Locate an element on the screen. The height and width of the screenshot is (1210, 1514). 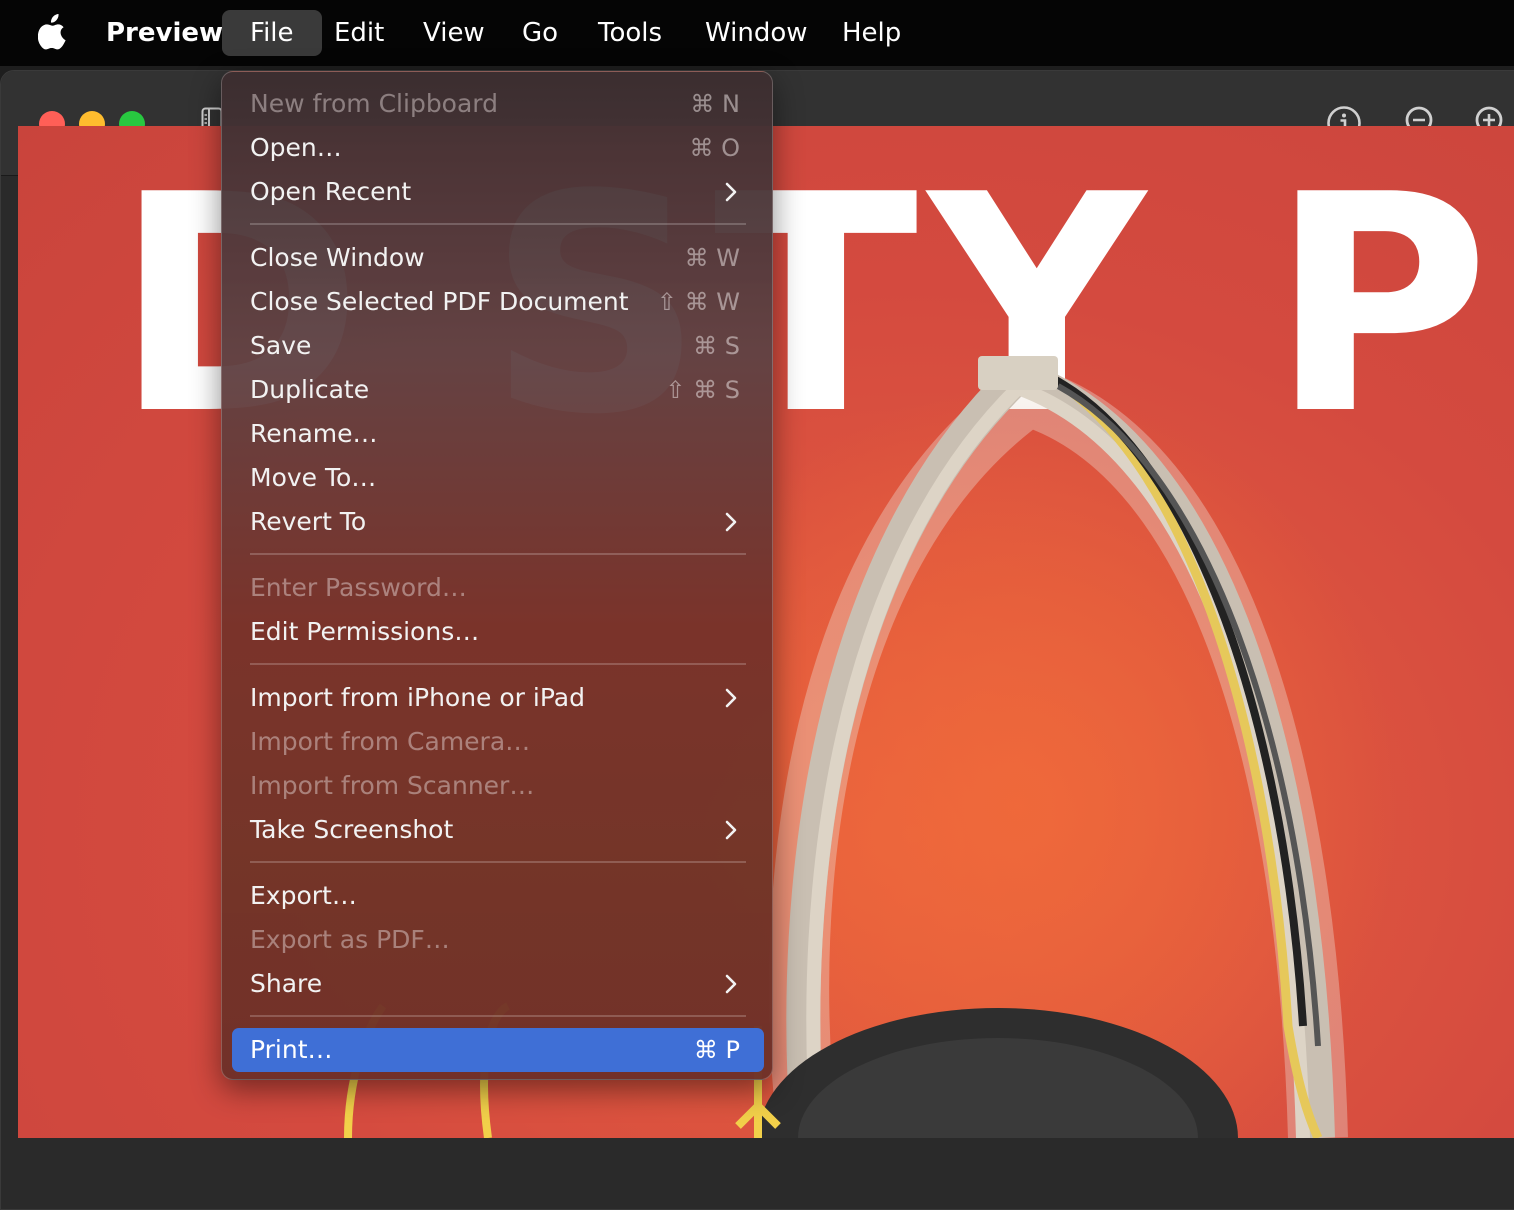
menu-window: Window is located at coordinates (756, 33).